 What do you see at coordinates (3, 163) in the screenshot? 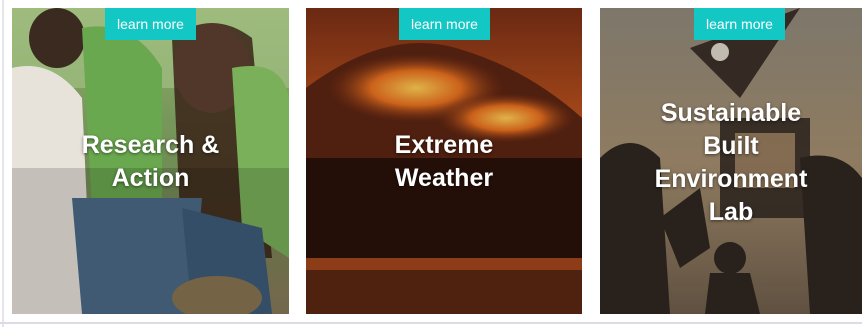
I see `page-left-border` at bounding box center [3, 163].